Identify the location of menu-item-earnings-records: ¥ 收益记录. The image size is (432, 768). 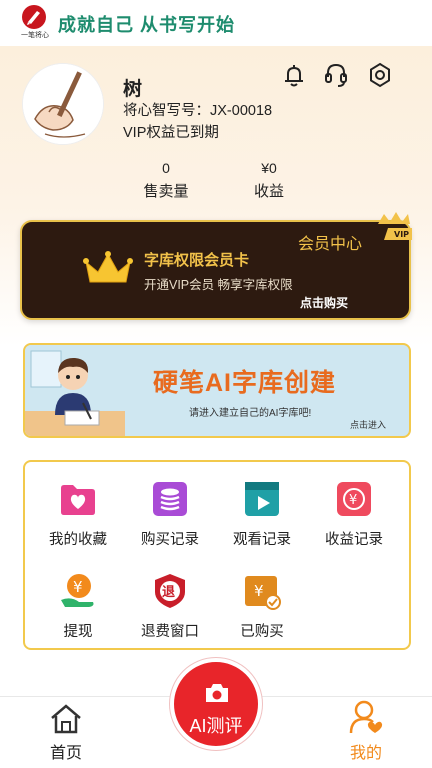
(354, 514).